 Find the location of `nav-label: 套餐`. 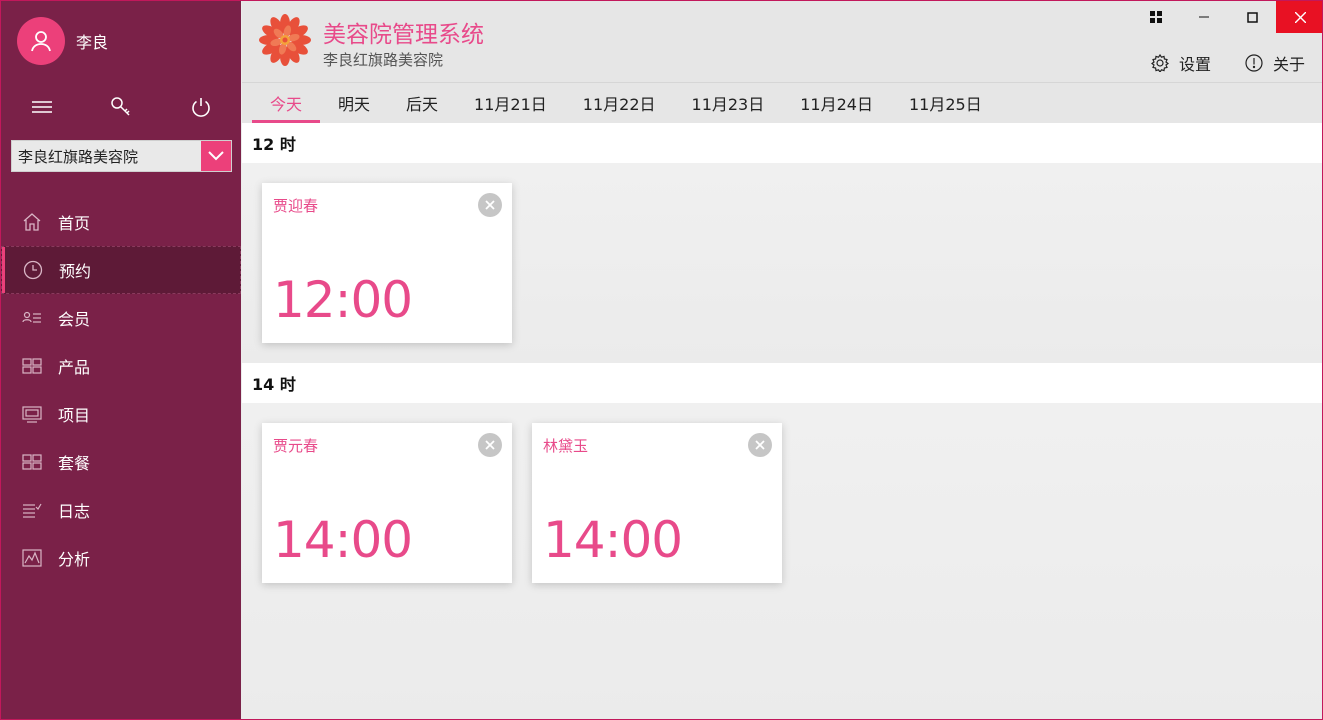

nav-label: 套餐 is located at coordinates (74, 463).